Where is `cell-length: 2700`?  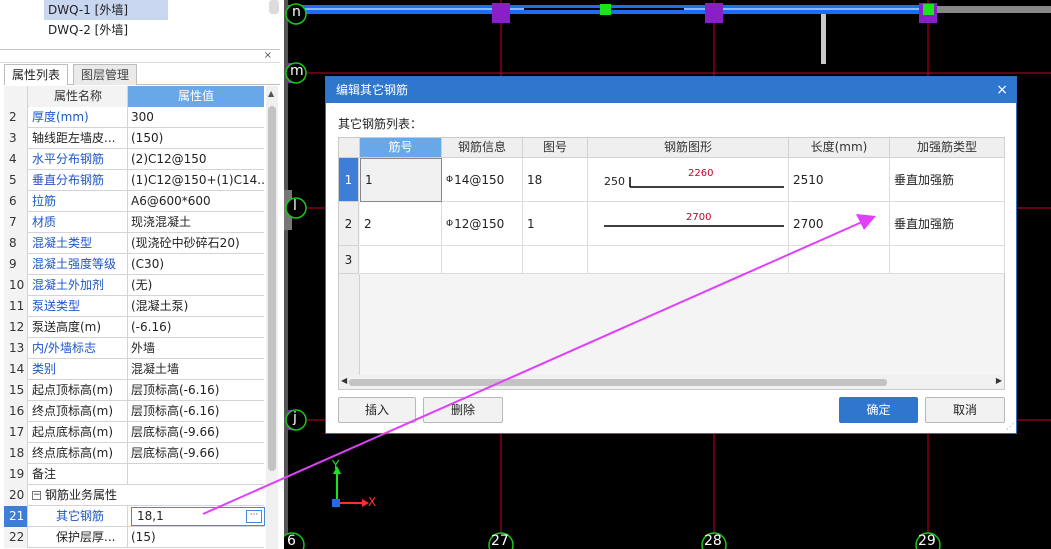 cell-length: 2700 is located at coordinates (839, 224).